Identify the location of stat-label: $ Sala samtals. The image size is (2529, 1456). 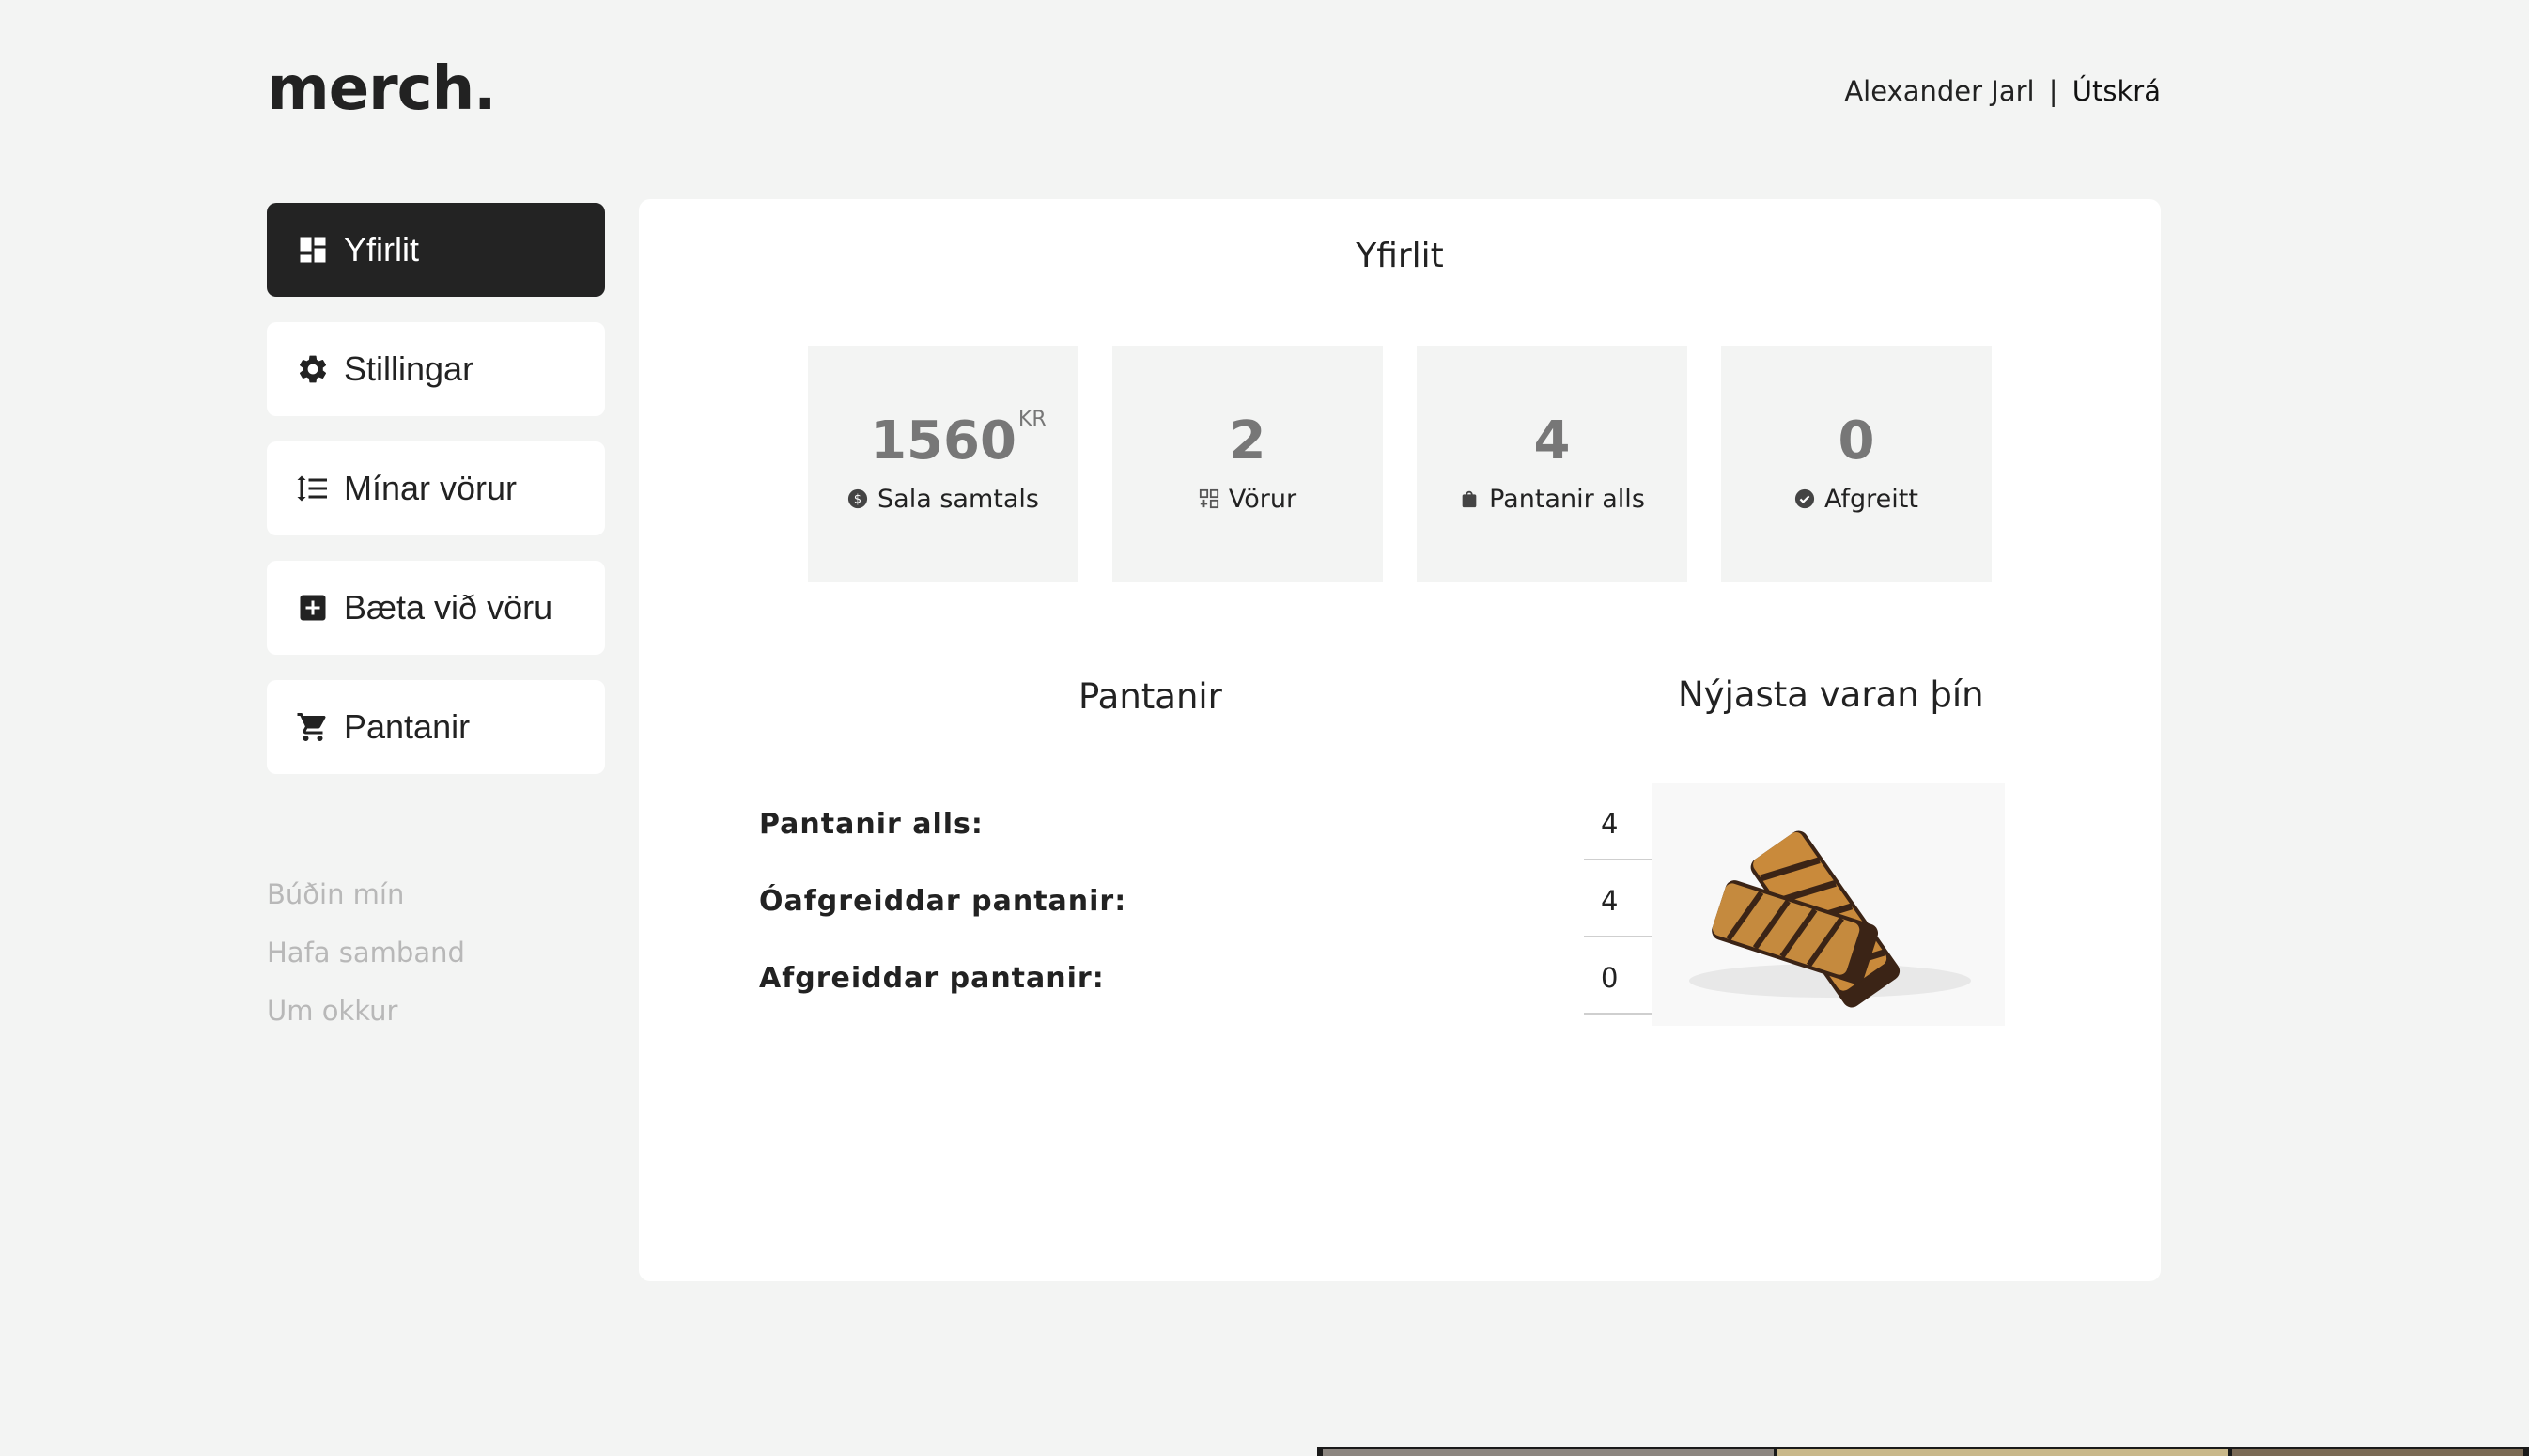
(943, 499).